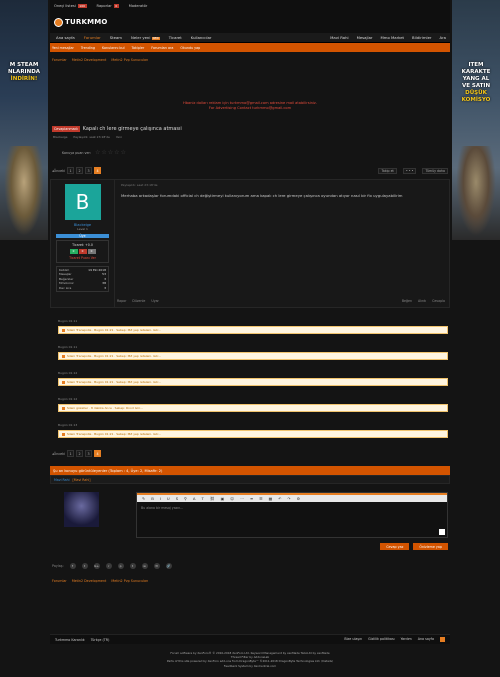 The height and width of the screenshot is (677, 500). Describe the element at coordinates (194, 498) in the screenshot. I see `font-icon: A` at that location.